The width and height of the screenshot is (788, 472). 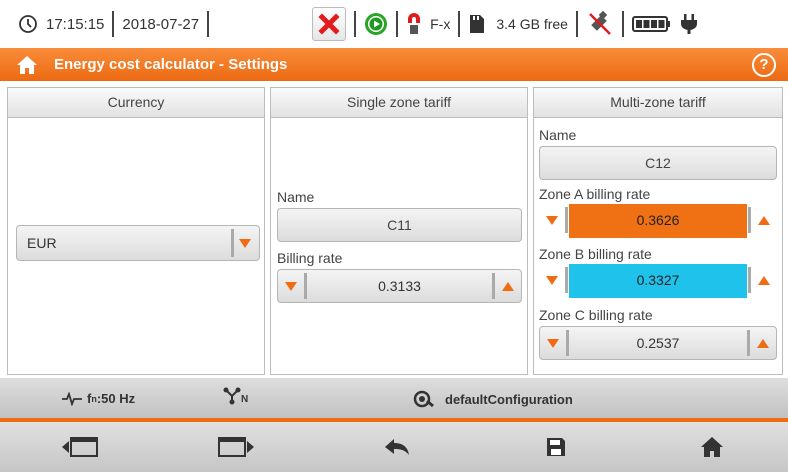 What do you see at coordinates (658, 103) in the screenshot?
I see `multi-zone-heading: Multi-zone tariff` at bounding box center [658, 103].